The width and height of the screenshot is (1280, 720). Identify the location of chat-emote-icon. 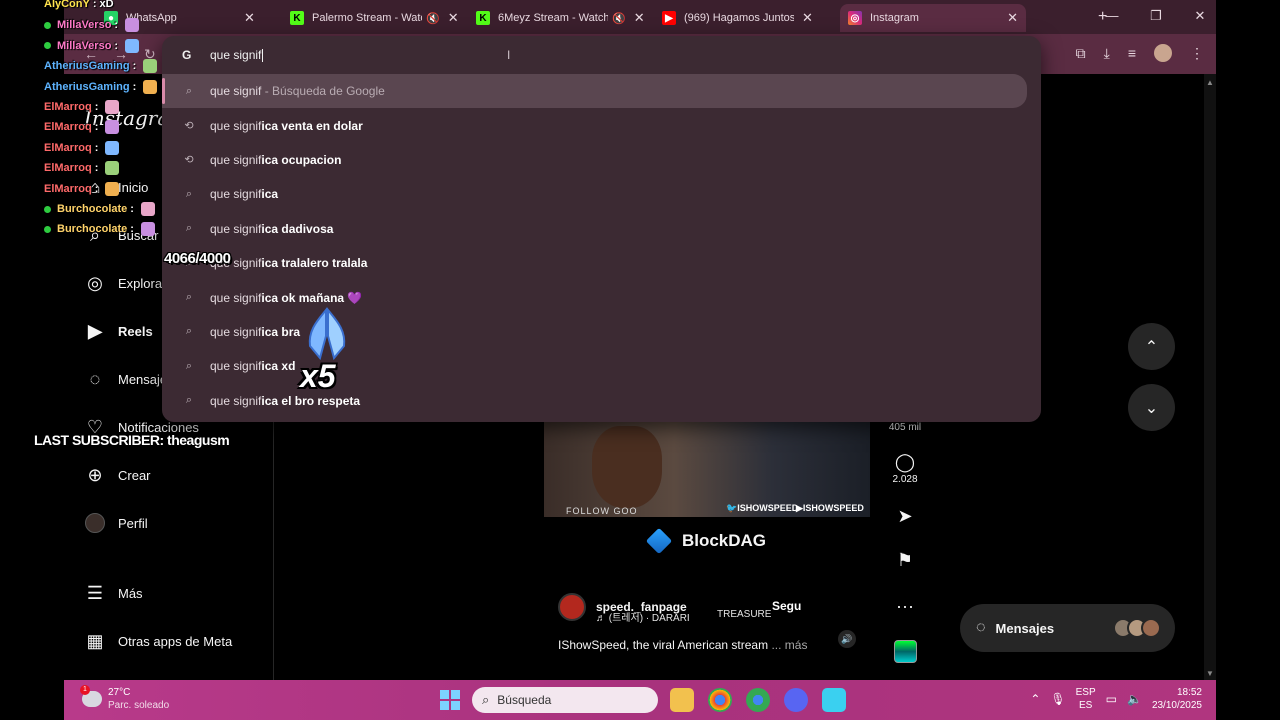
(132, 45).